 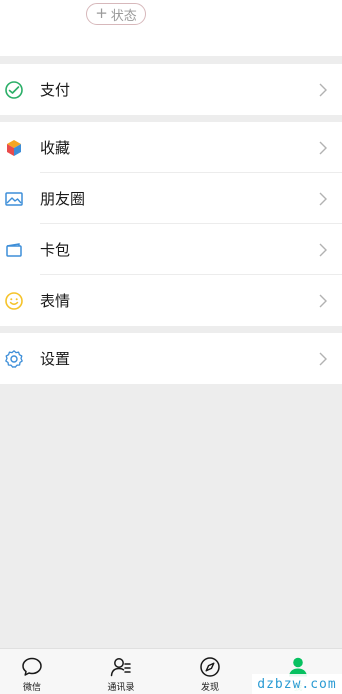 I want to click on pay-icon, so click(x=14, y=90).